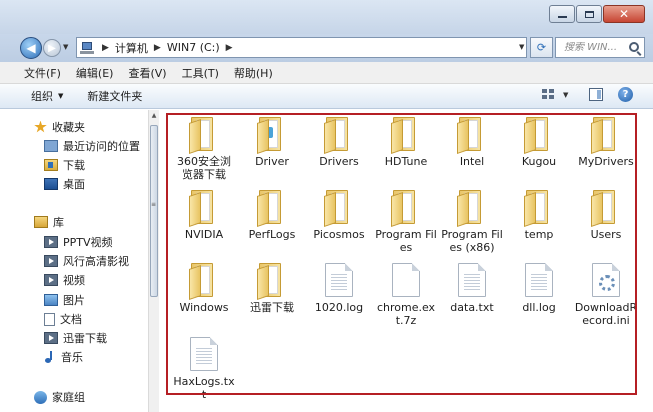 Image resolution: width=653 pixels, height=412 pixels. I want to click on minimize-icon, so click(562, 17).